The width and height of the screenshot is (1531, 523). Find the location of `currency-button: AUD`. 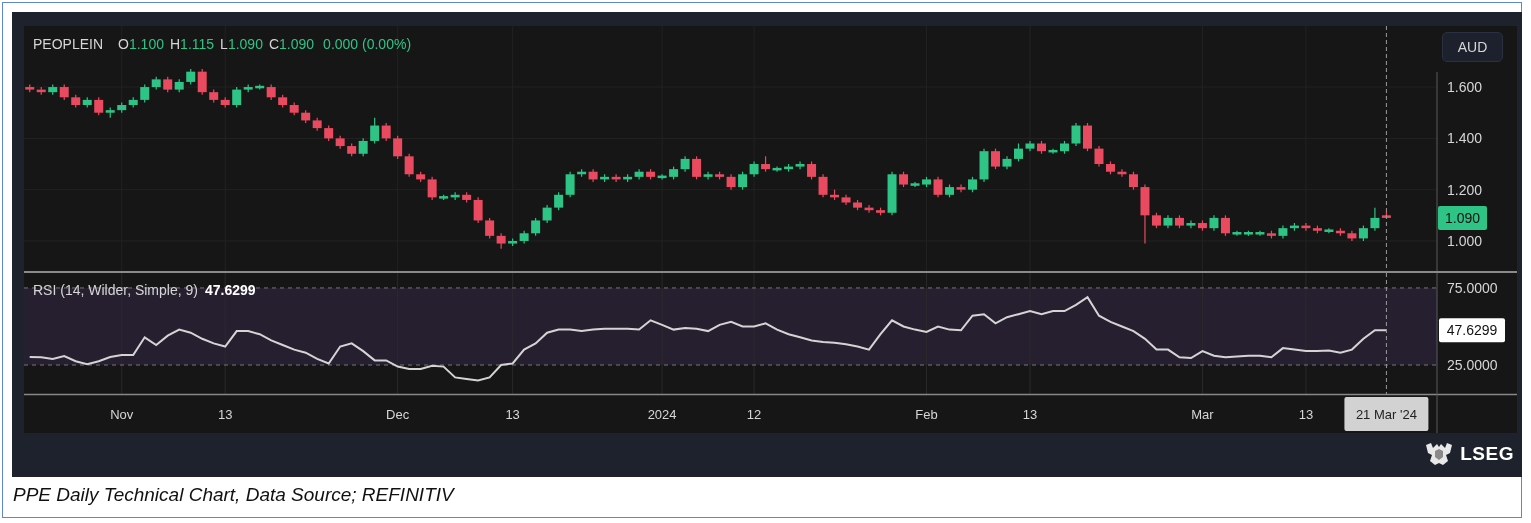

currency-button: AUD is located at coordinates (1472, 47).